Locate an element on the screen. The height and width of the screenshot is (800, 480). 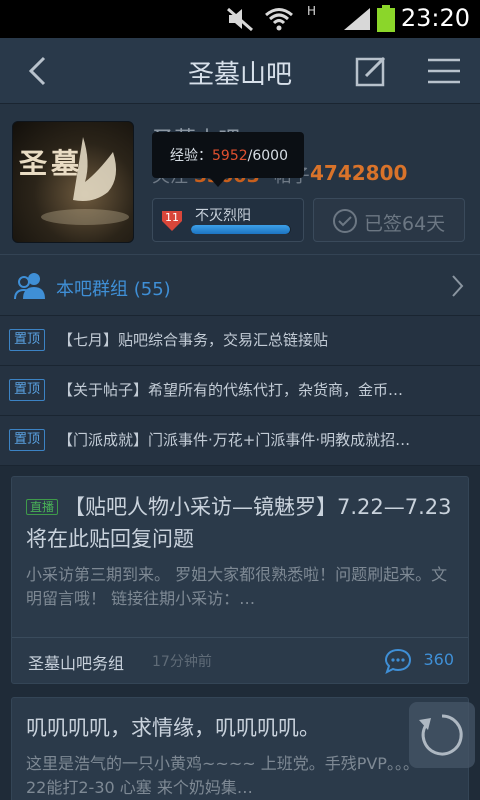
post-footer: 圣墓山吧务组 17分钟前 360 is located at coordinates (240, 660).